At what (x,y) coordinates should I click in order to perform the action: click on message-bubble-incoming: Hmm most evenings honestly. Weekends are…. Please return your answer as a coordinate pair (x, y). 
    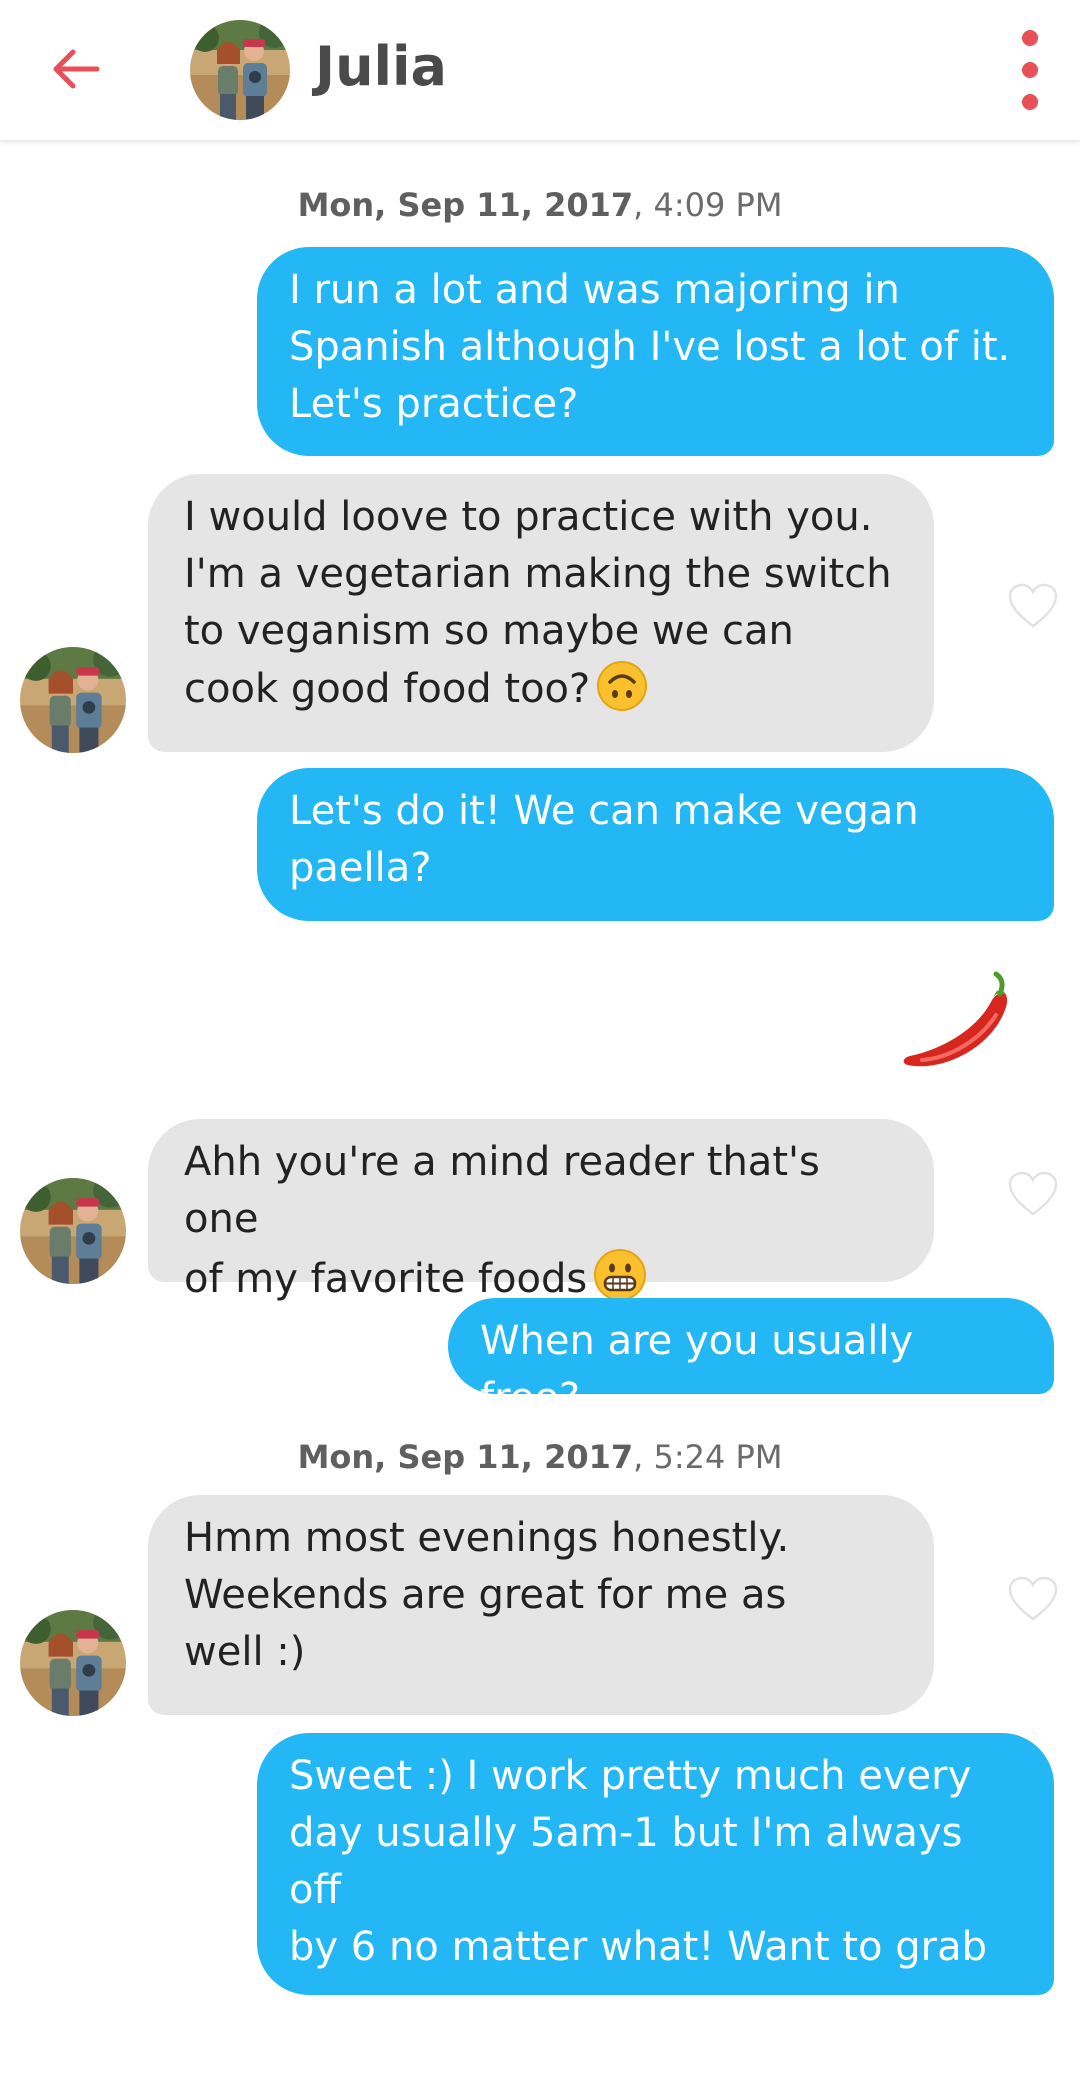
    Looking at the image, I should click on (541, 1605).